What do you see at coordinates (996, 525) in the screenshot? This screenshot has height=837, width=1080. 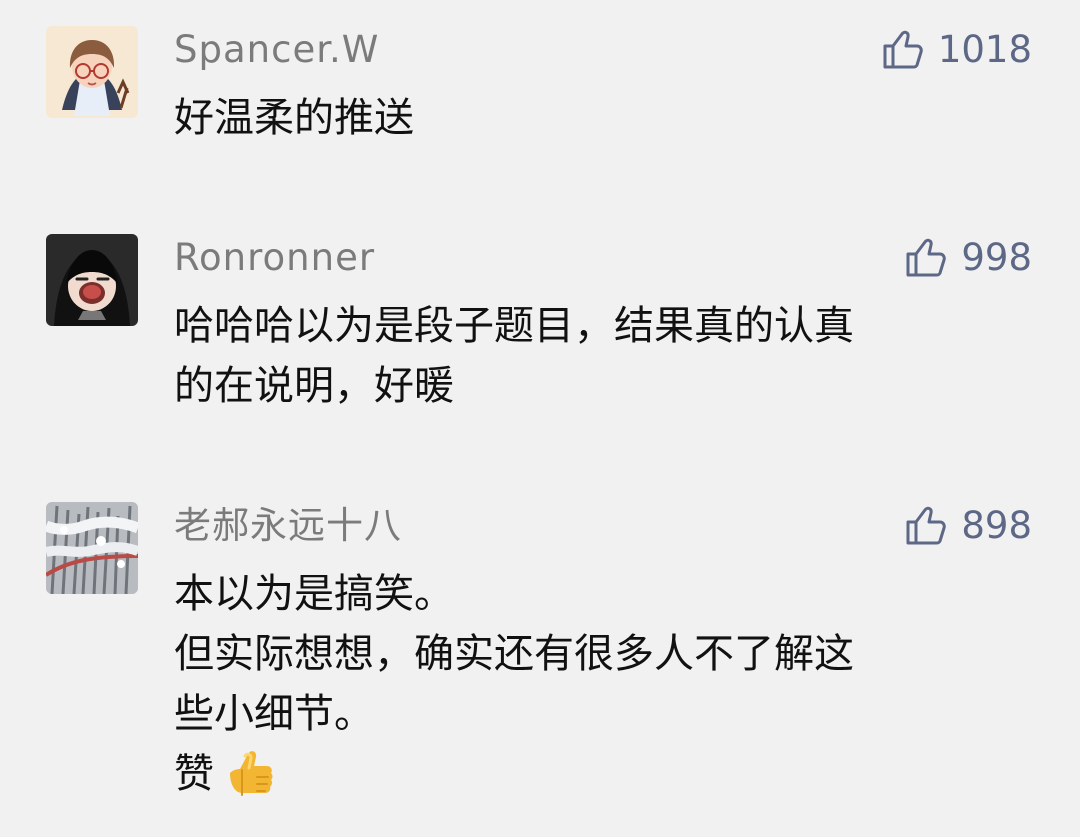 I see `like-count: 898` at bounding box center [996, 525].